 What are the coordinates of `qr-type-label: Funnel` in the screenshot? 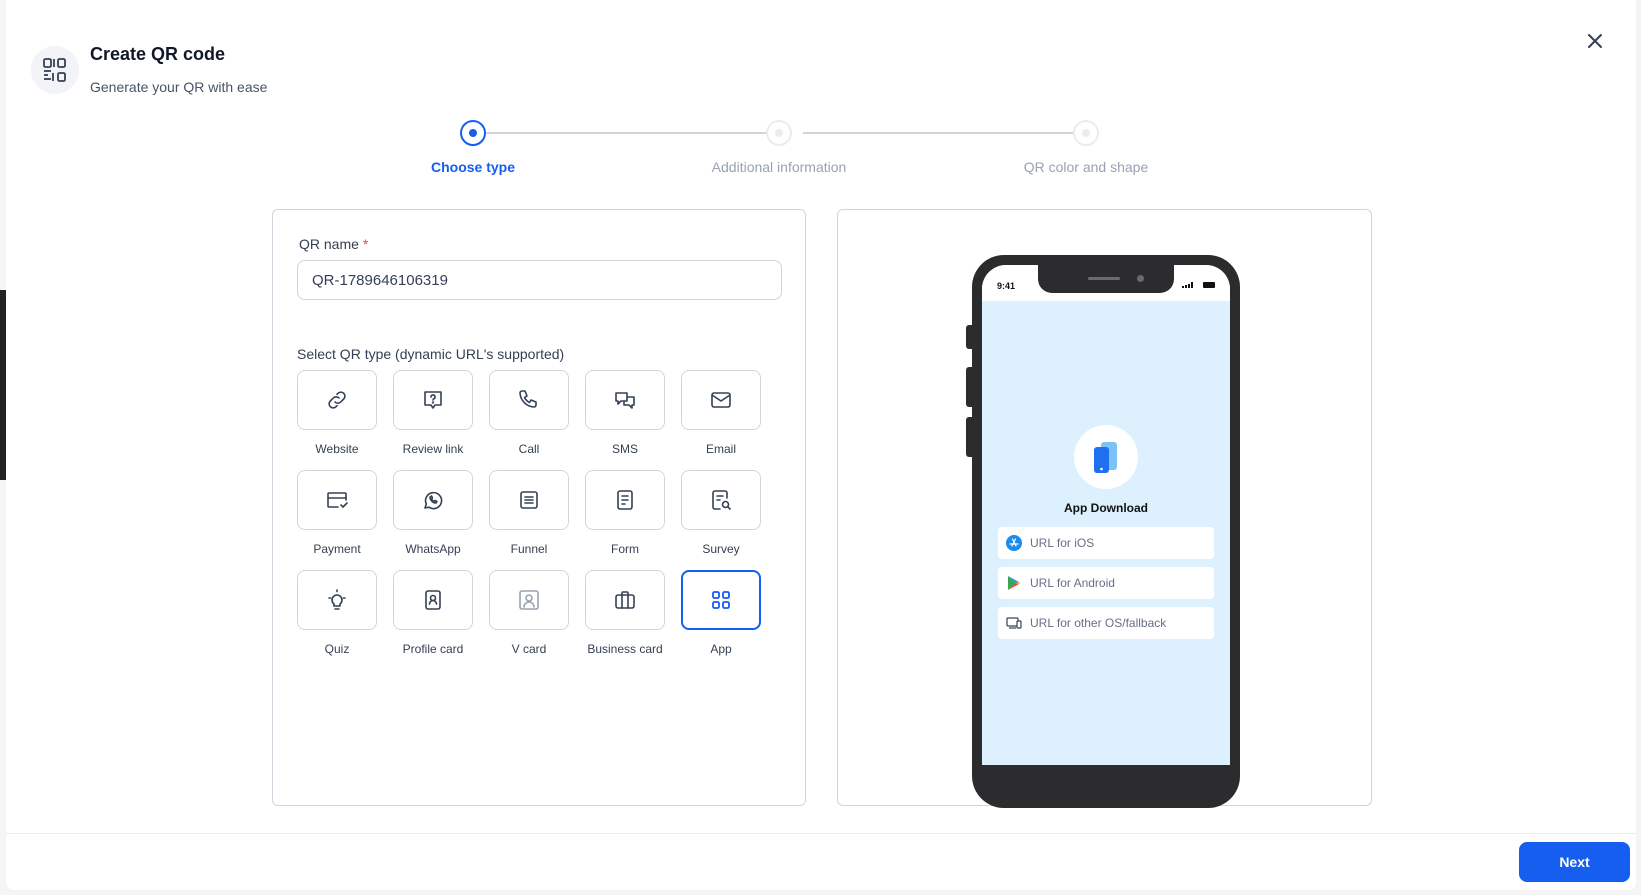 It's located at (529, 549).